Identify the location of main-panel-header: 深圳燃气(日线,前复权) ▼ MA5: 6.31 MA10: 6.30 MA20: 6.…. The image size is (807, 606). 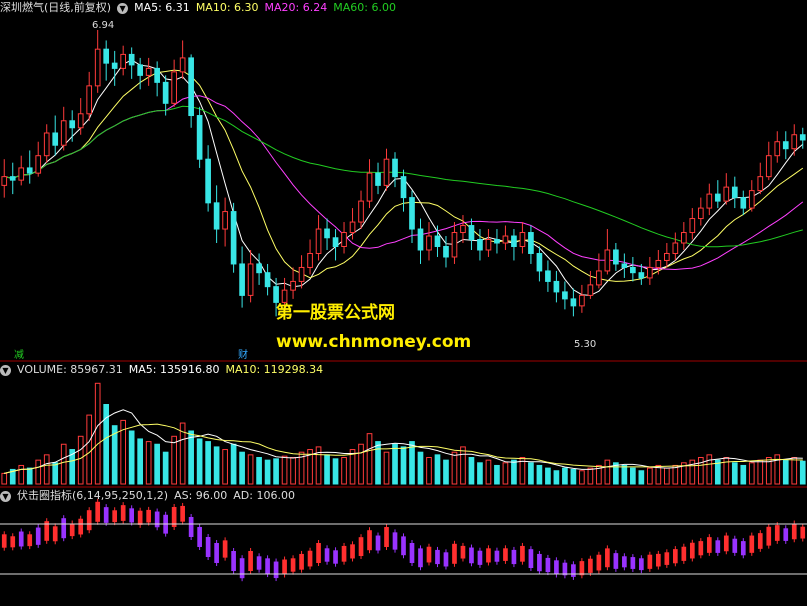
(201, 8).